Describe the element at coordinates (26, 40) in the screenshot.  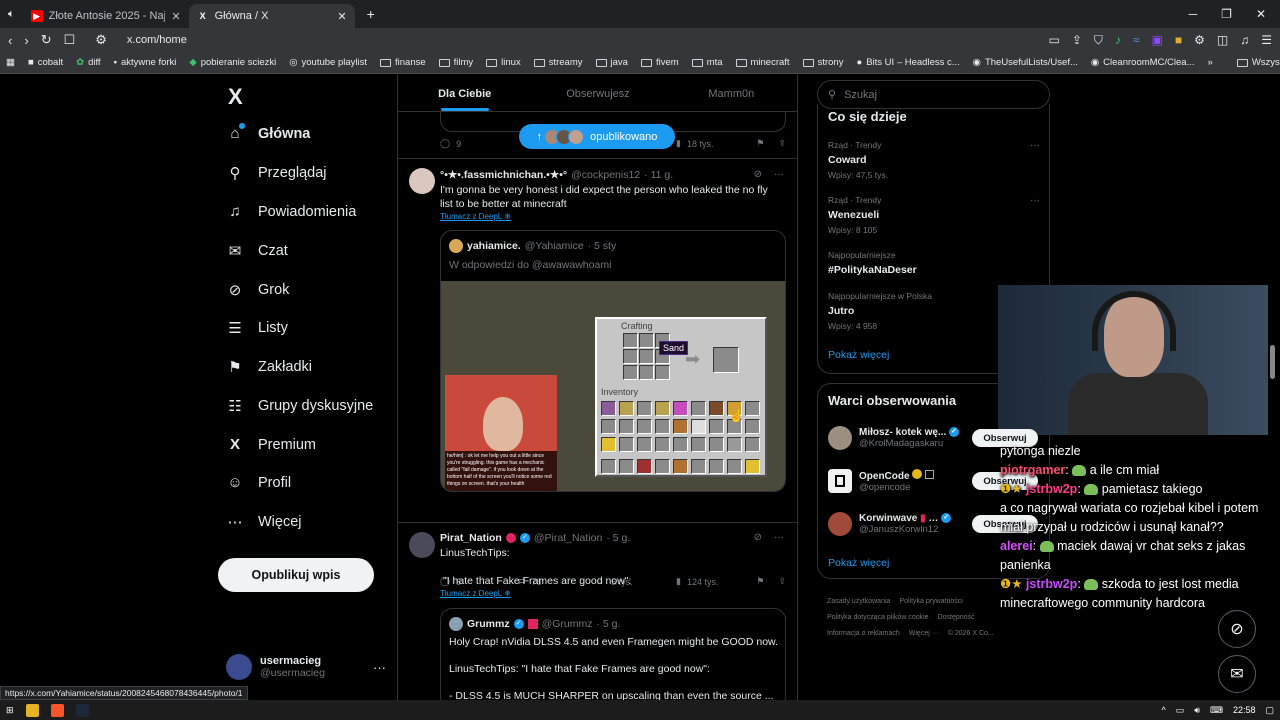
I see `forward-icon: ›` at that location.